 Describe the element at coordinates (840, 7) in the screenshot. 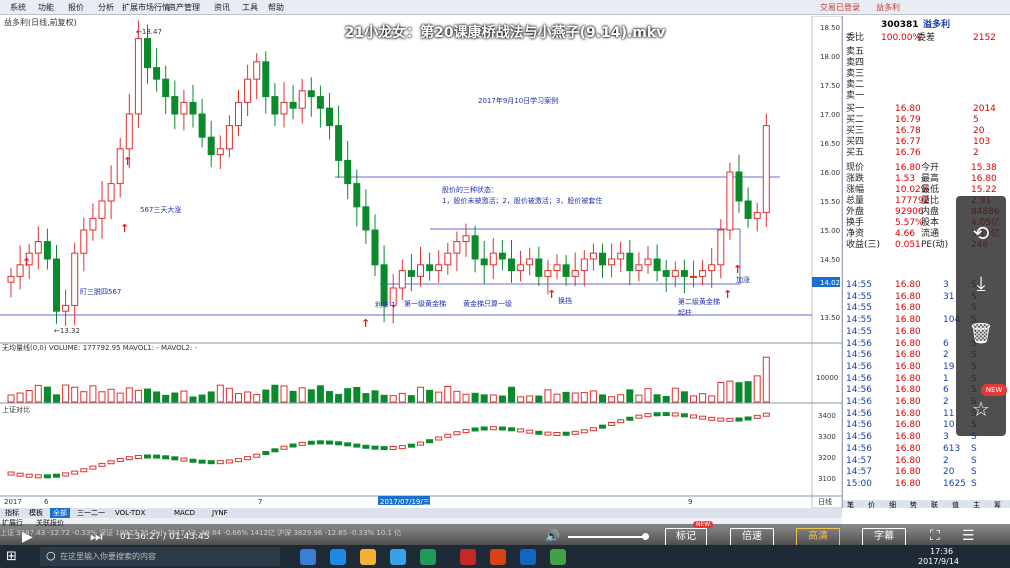

I see `login-status: 交易已登录` at that location.